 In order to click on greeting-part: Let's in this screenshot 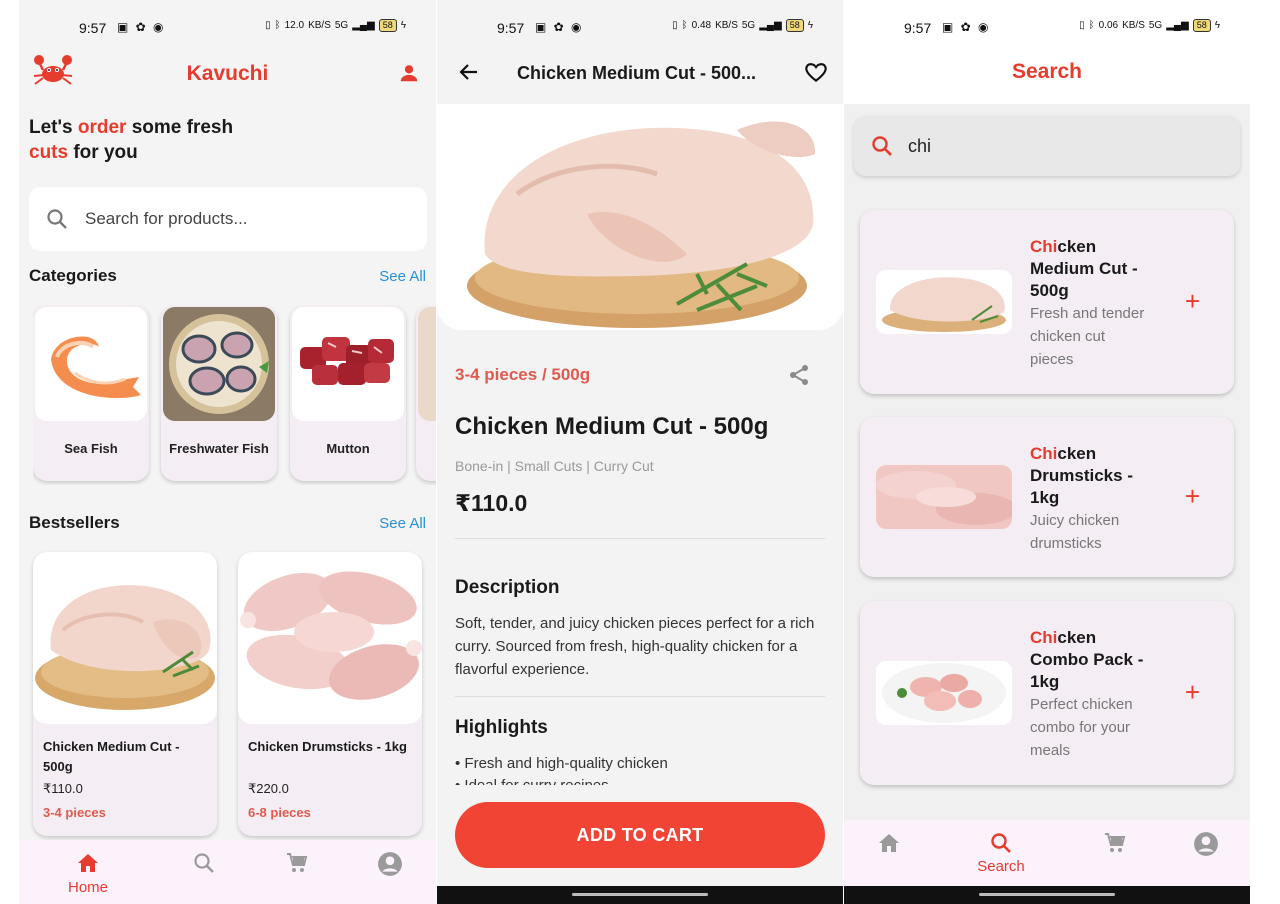, I will do `click(53, 127)`.